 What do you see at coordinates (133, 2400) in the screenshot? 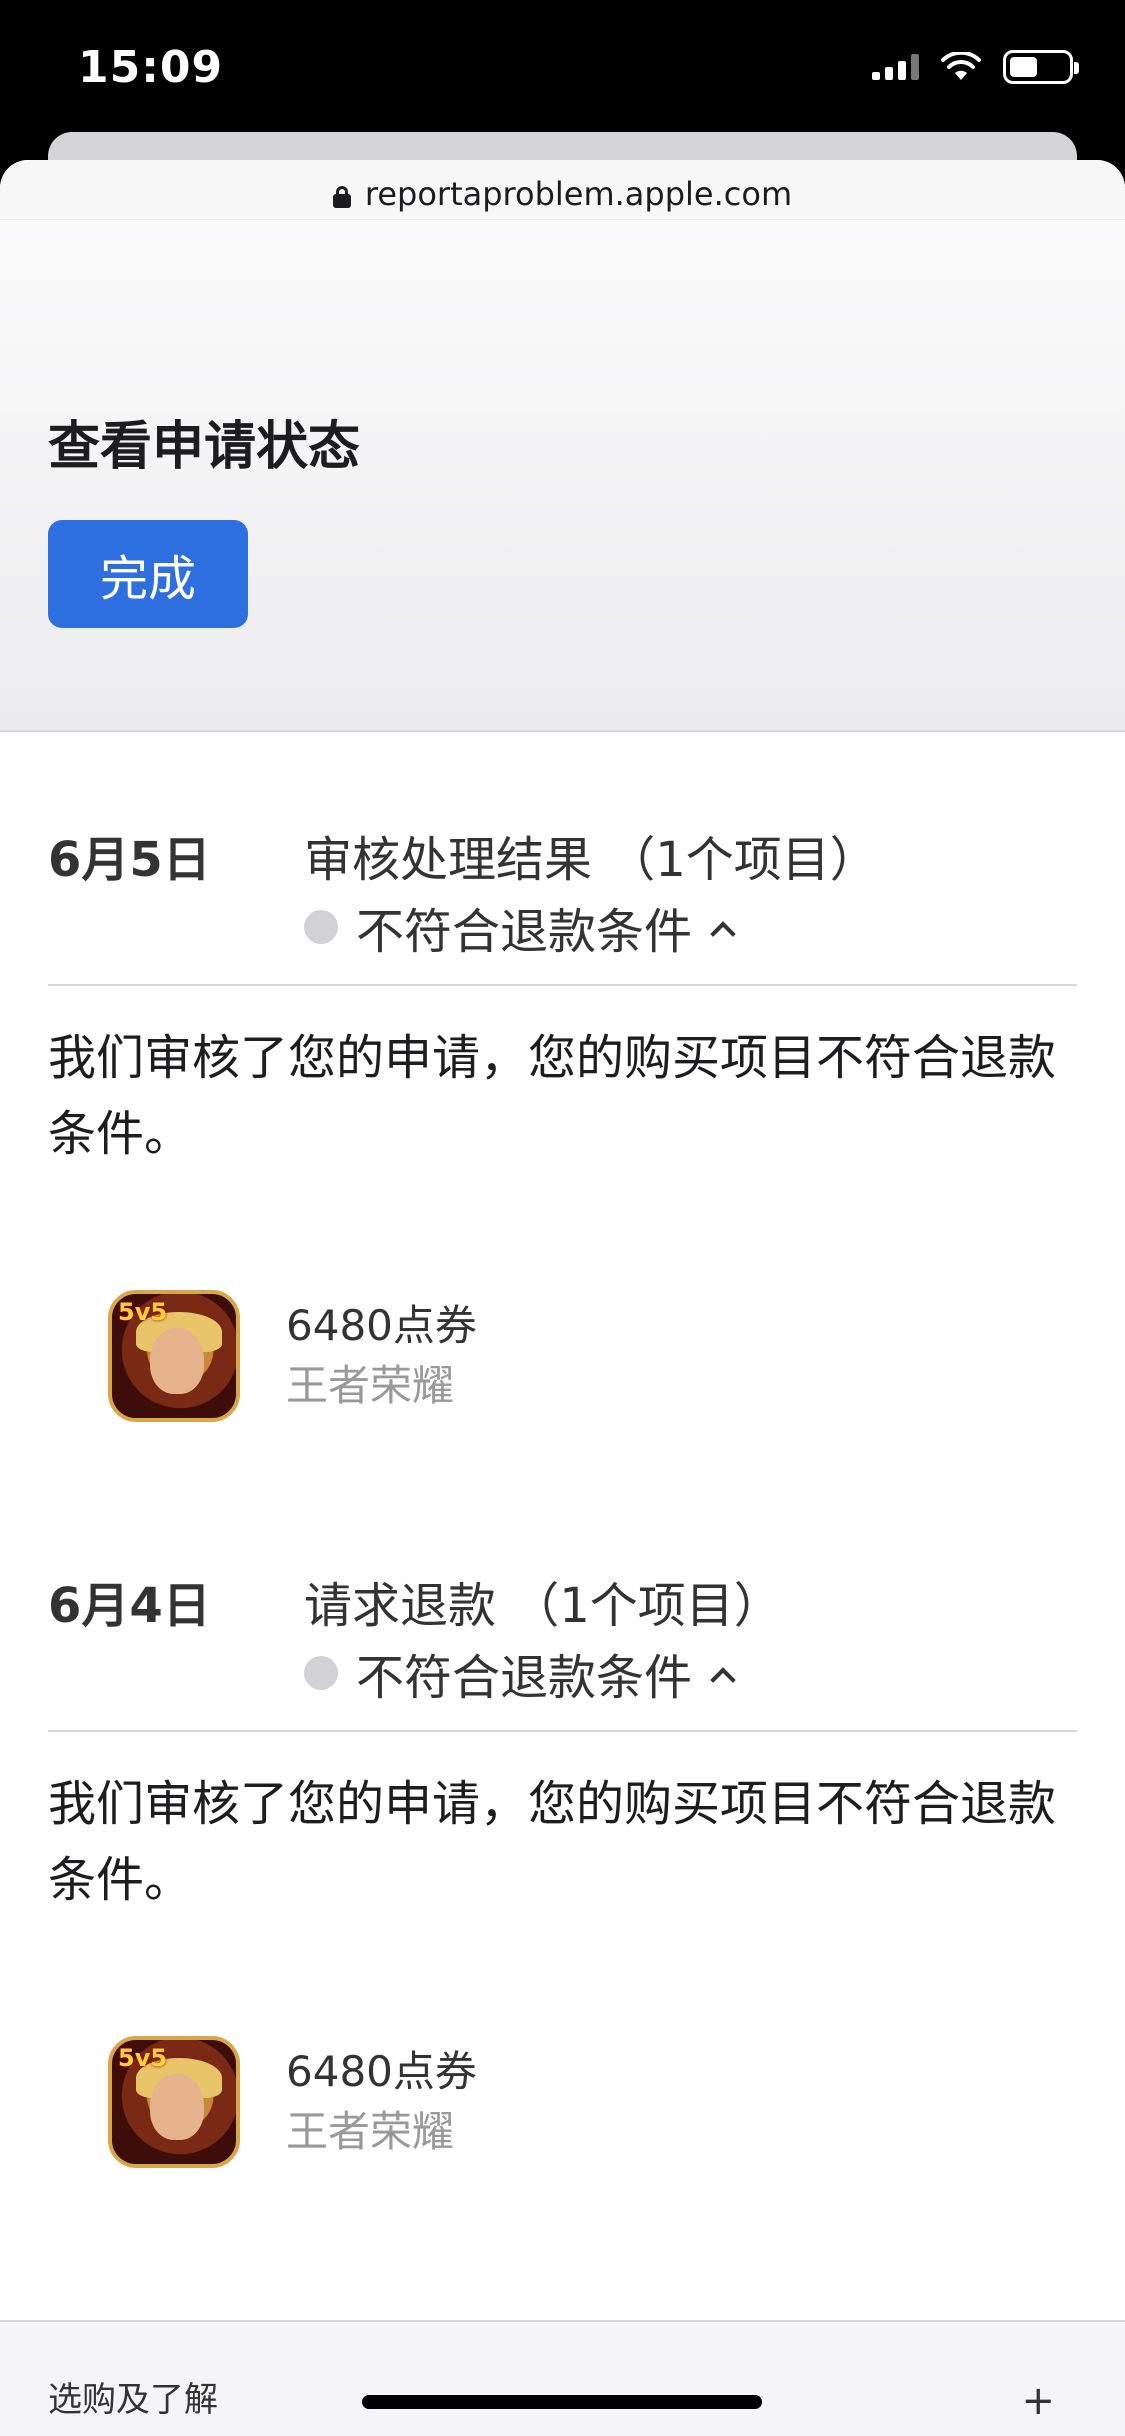
I see `footer-label: 选购及了解` at bounding box center [133, 2400].